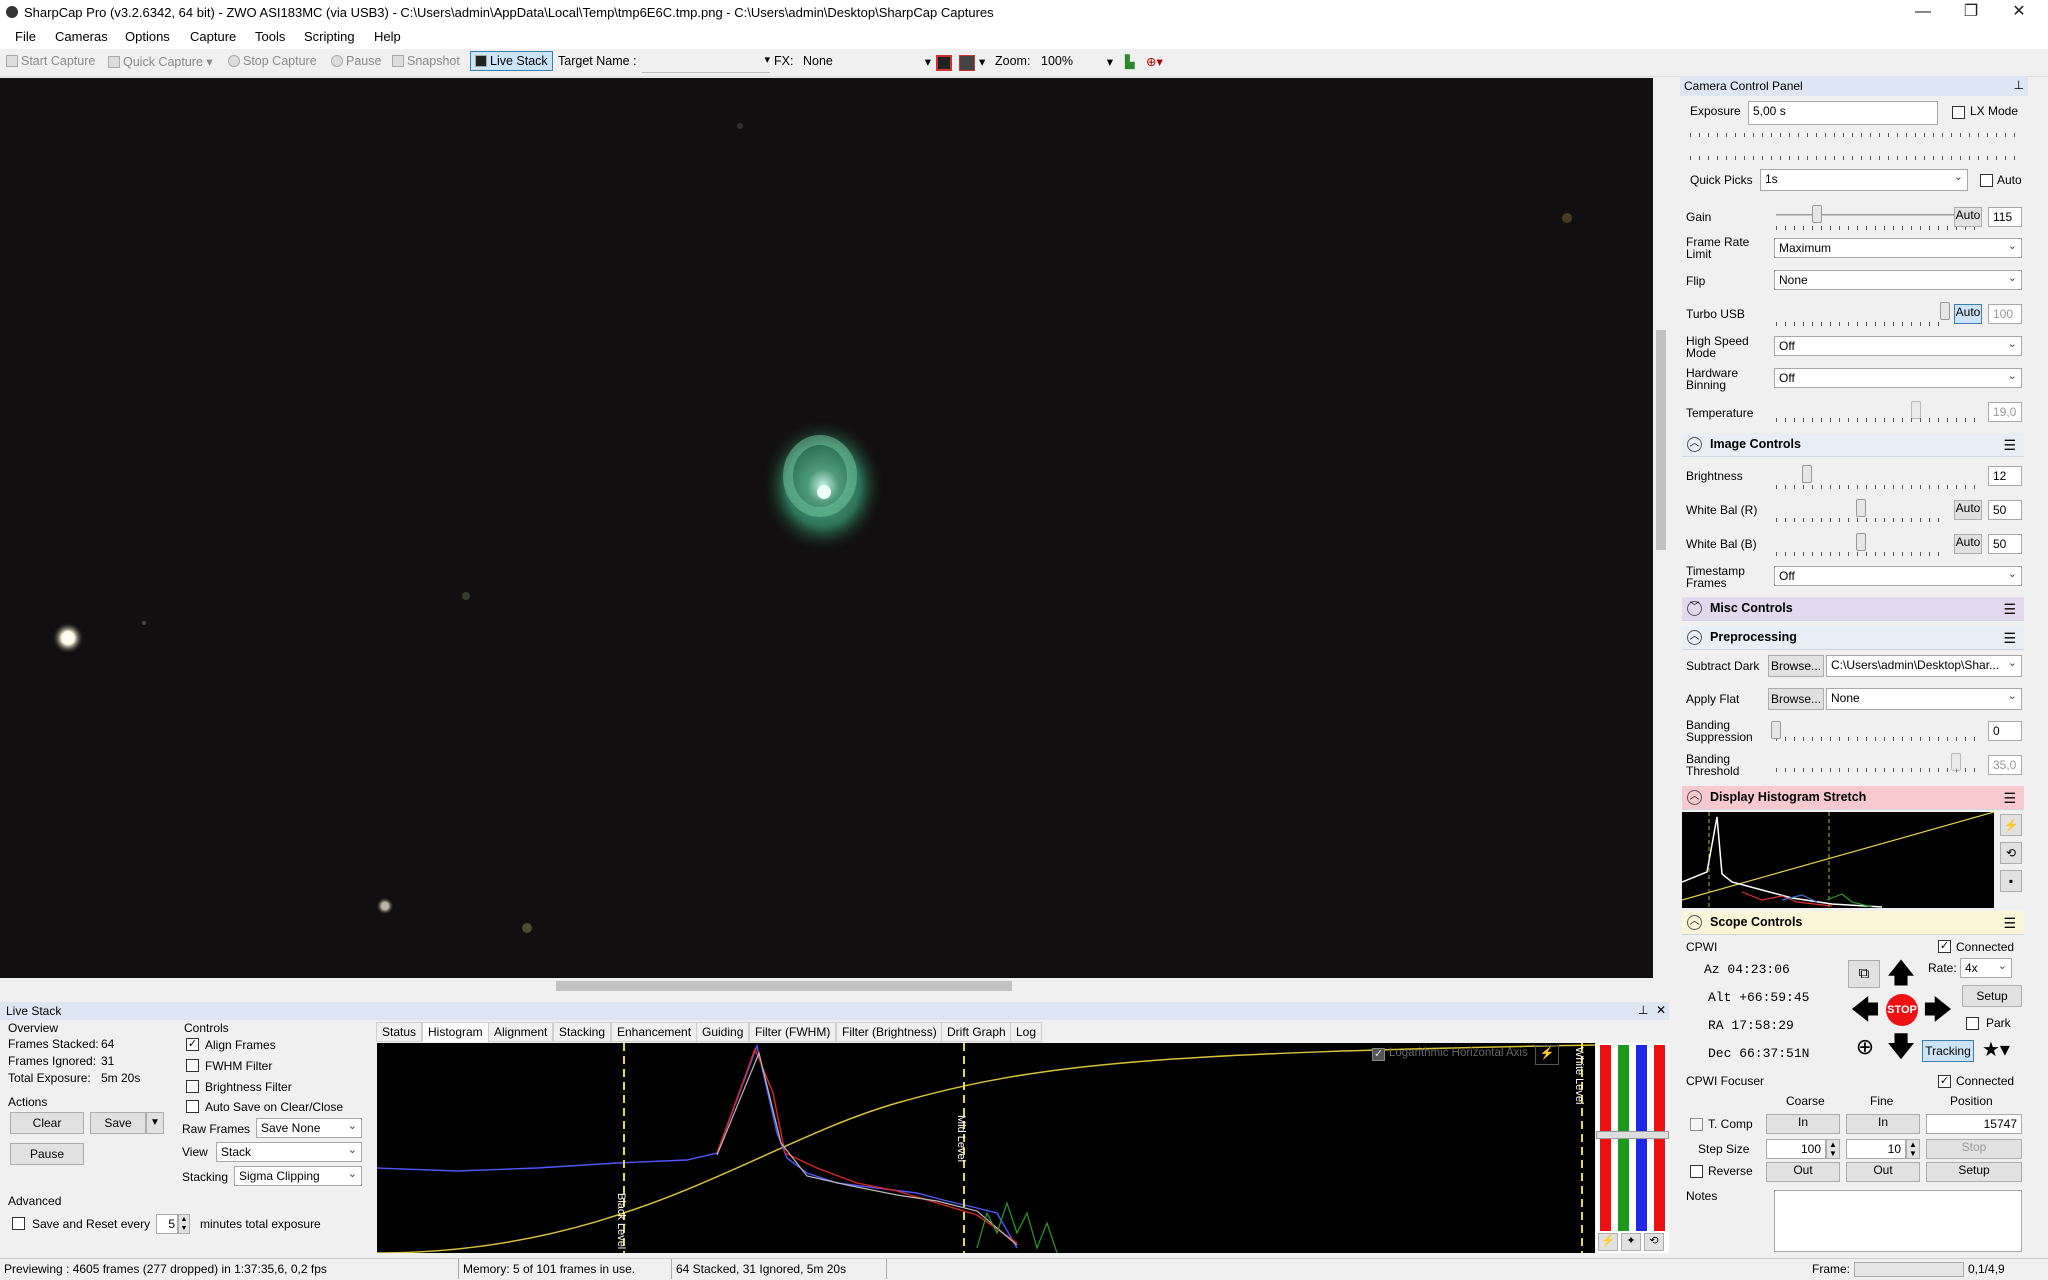 Image resolution: width=2048 pixels, height=1280 pixels. I want to click on save-reset-minutes-field: 5, so click(167, 1224).